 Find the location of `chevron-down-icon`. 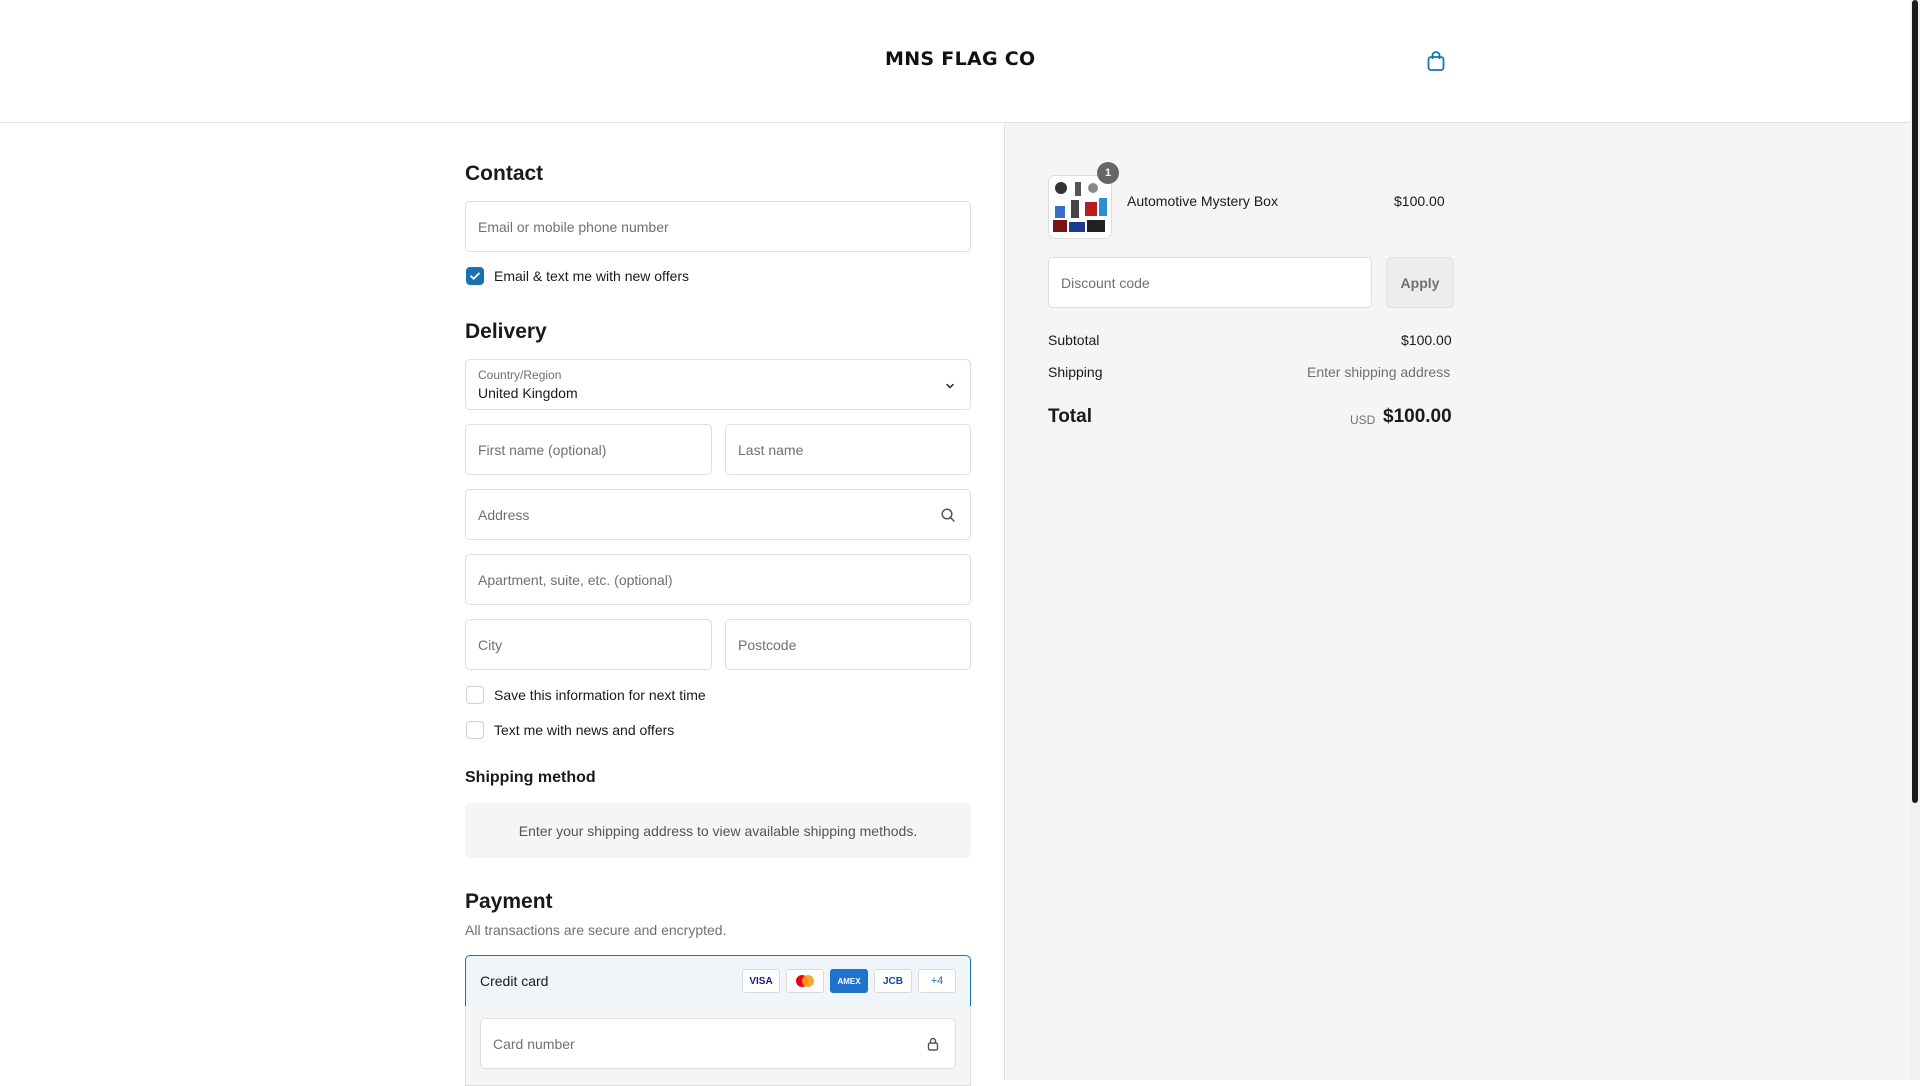

chevron-down-icon is located at coordinates (950, 386).